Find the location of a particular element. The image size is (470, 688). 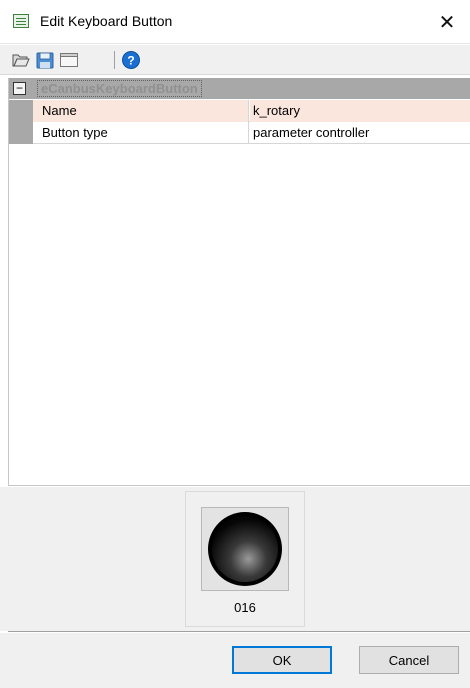

property-value: parameter controller is located at coordinates (360, 133).